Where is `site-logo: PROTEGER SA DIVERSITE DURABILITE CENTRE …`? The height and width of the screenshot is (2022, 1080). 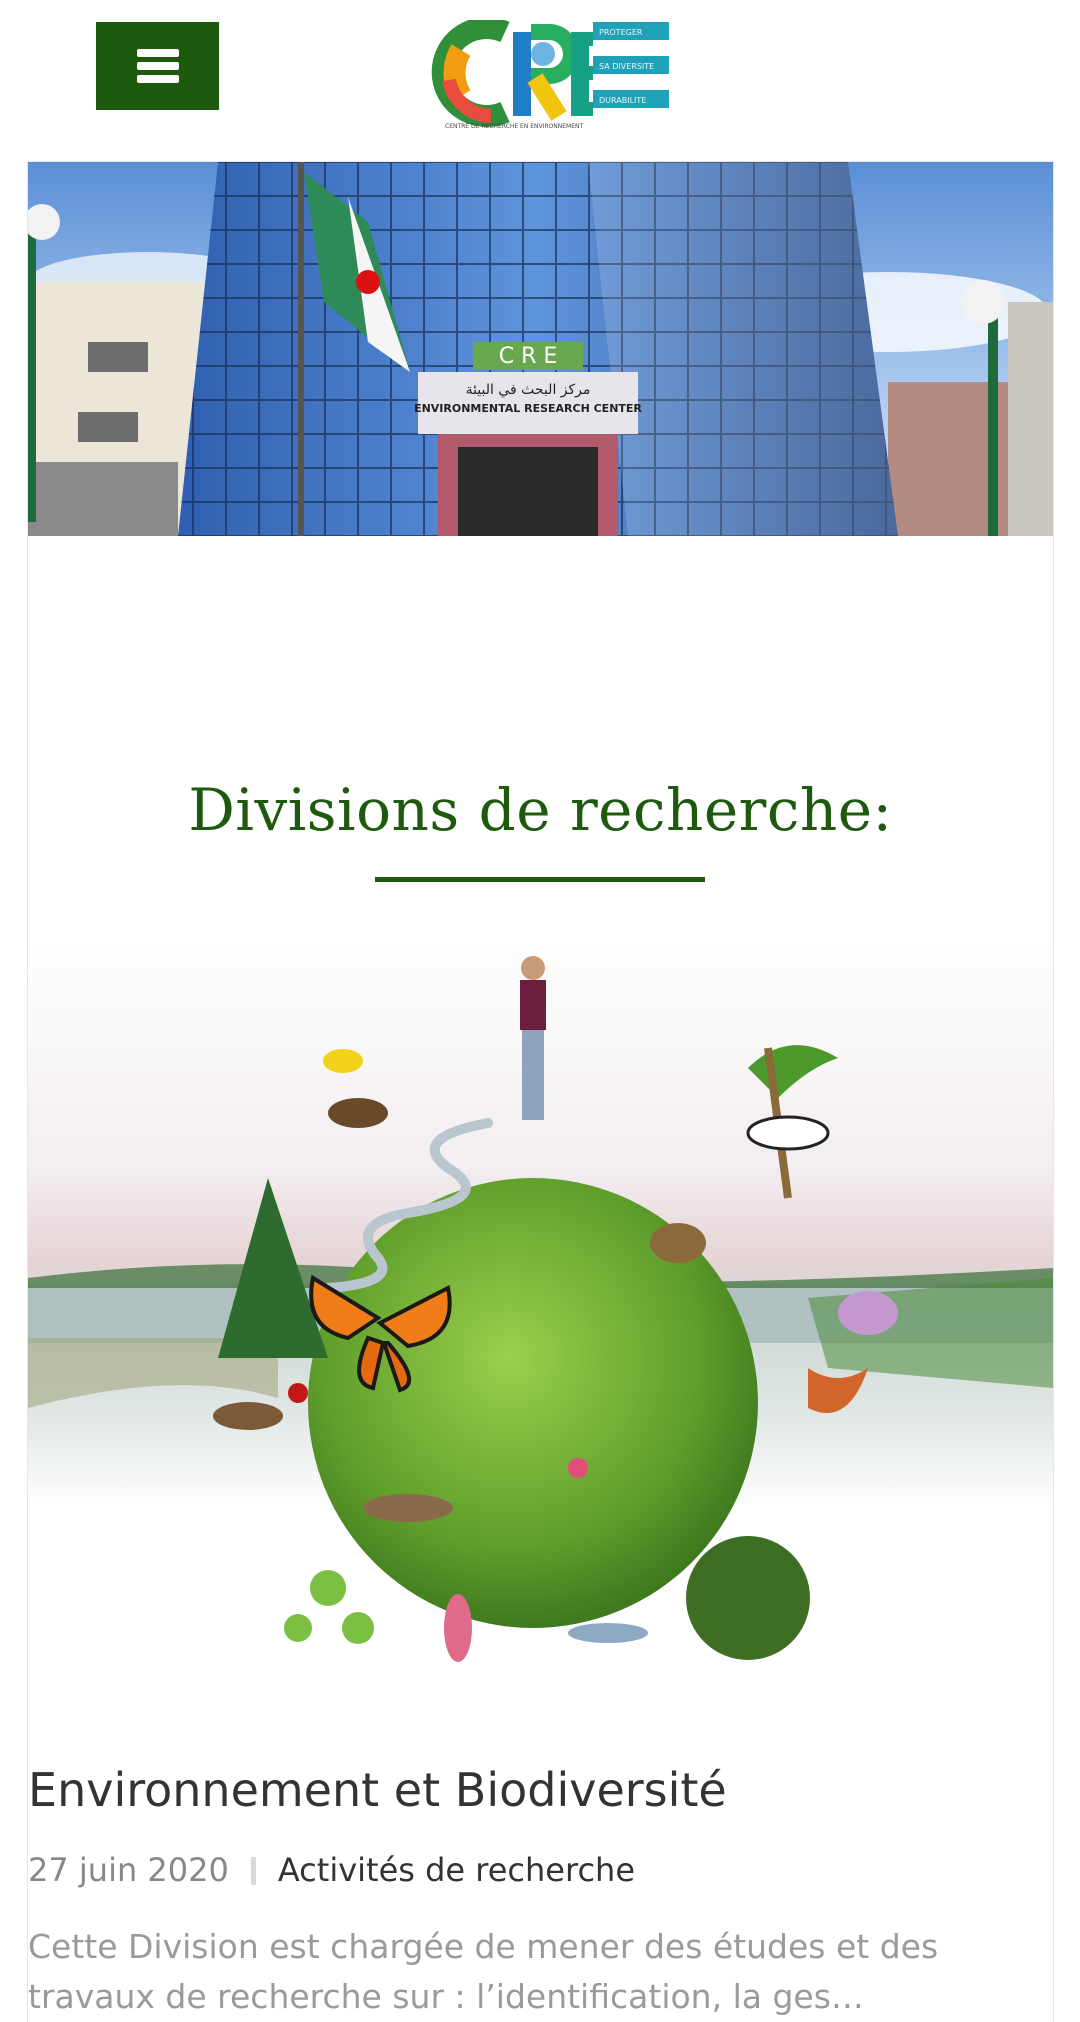 site-logo: PROTEGER SA DIVERSITE DURABILITE CENTRE … is located at coordinates (551, 76).